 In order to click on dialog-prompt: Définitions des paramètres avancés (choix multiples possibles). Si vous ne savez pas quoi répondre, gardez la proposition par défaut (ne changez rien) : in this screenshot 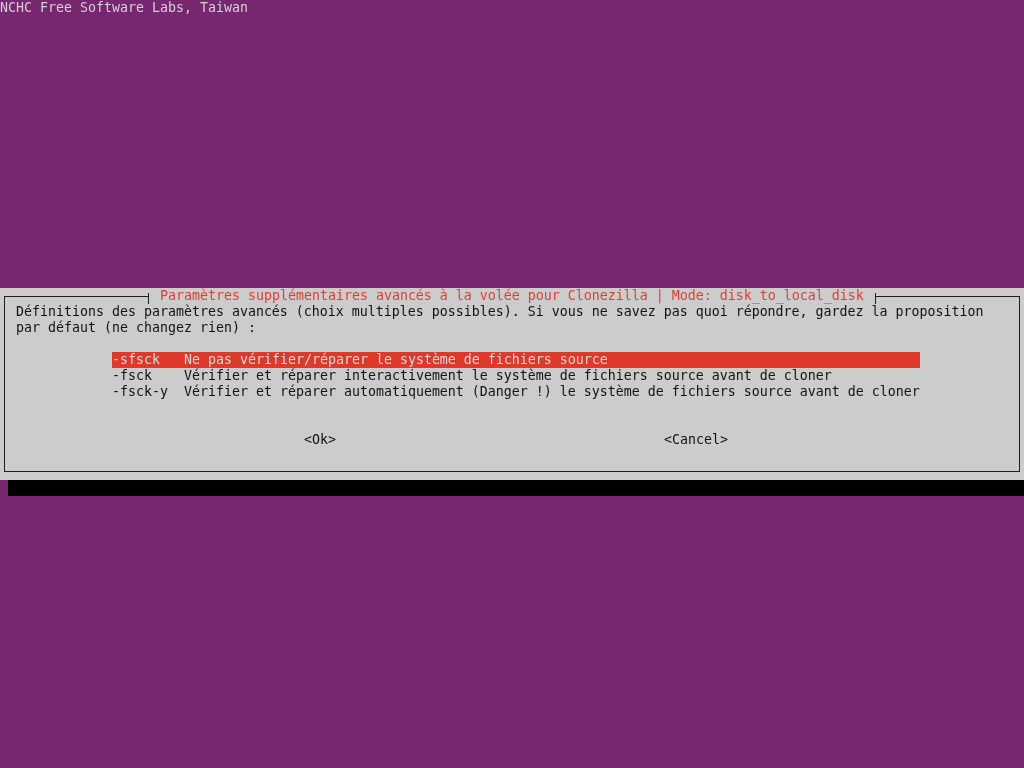, I will do `click(500, 320)`.